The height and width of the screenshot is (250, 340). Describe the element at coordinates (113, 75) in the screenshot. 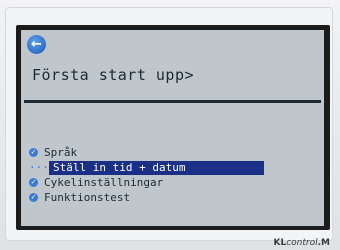

I see `page-title: Första start upp>` at that location.